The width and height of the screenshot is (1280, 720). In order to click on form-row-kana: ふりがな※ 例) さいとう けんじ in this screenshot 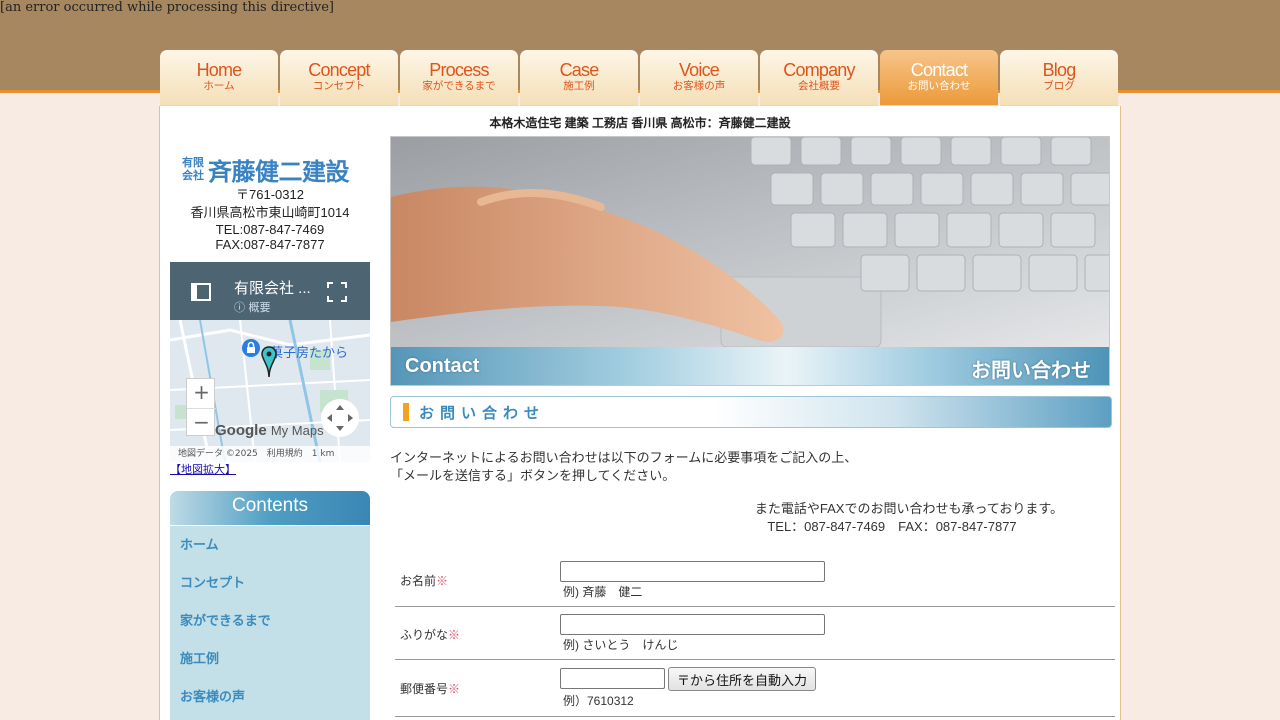, I will do `click(755, 633)`.